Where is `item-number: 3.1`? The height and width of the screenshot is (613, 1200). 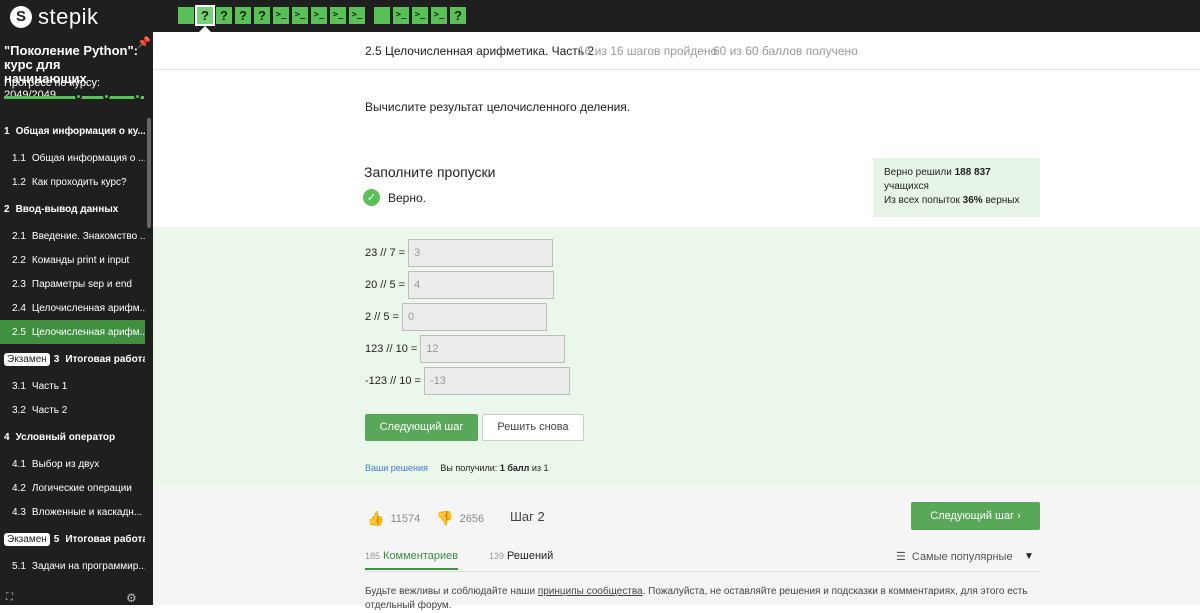 item-number: 3.1 is located at coordinates (19, 386).